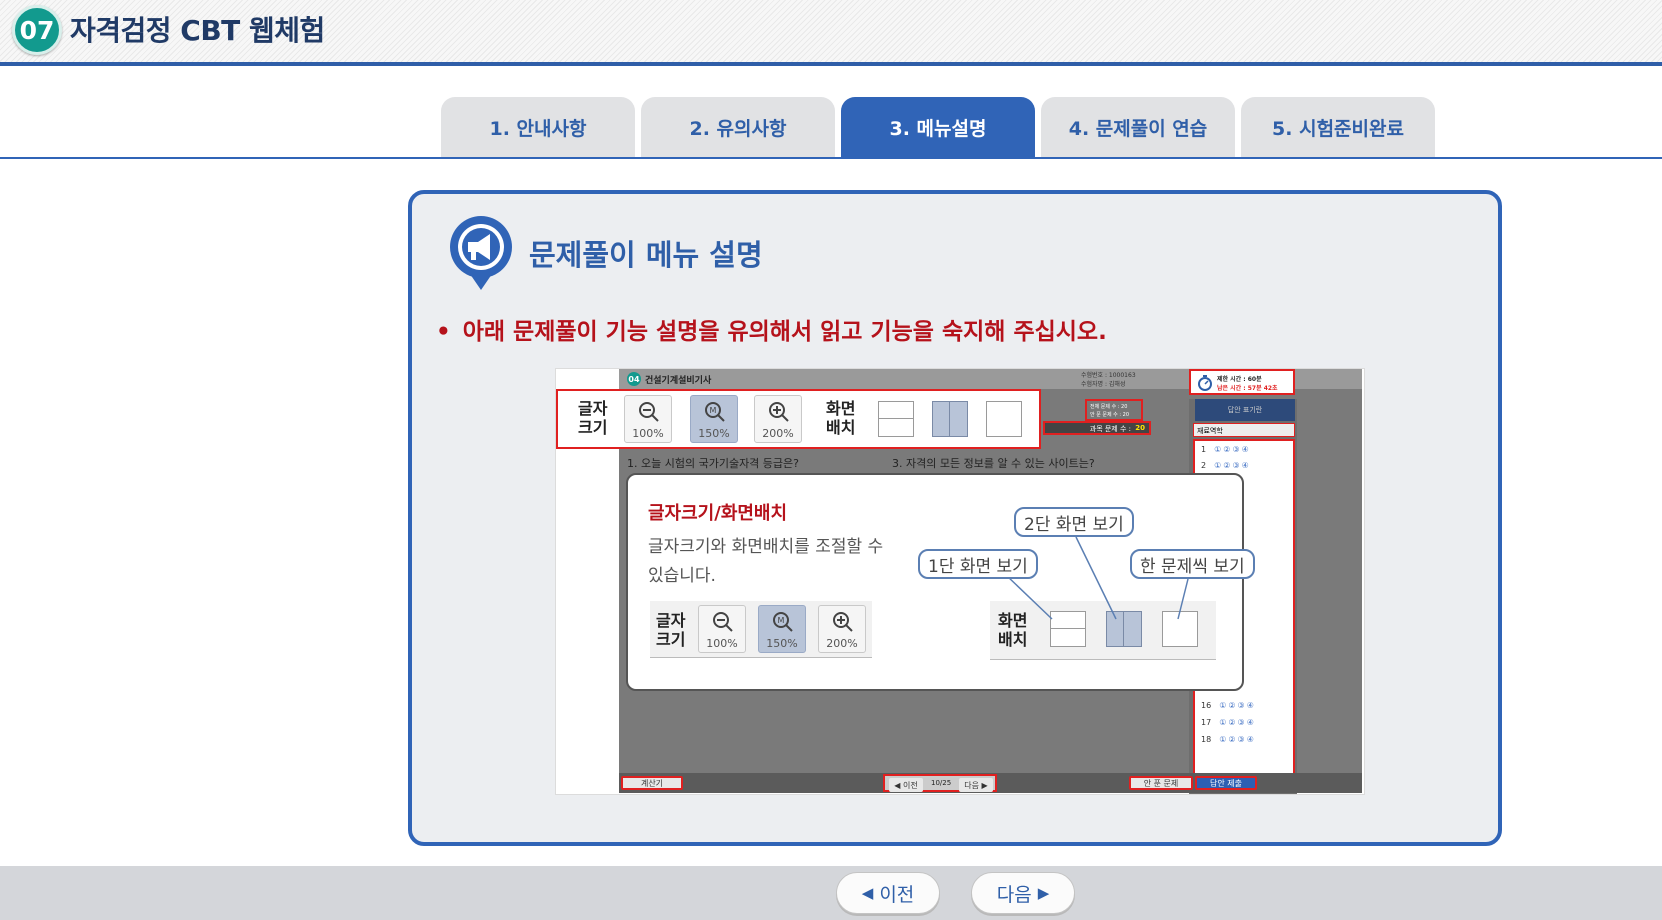 The image size is (1662, 920). I want to click on panel-title: 문제풀이 메뉴 설명, so click(646, 255).